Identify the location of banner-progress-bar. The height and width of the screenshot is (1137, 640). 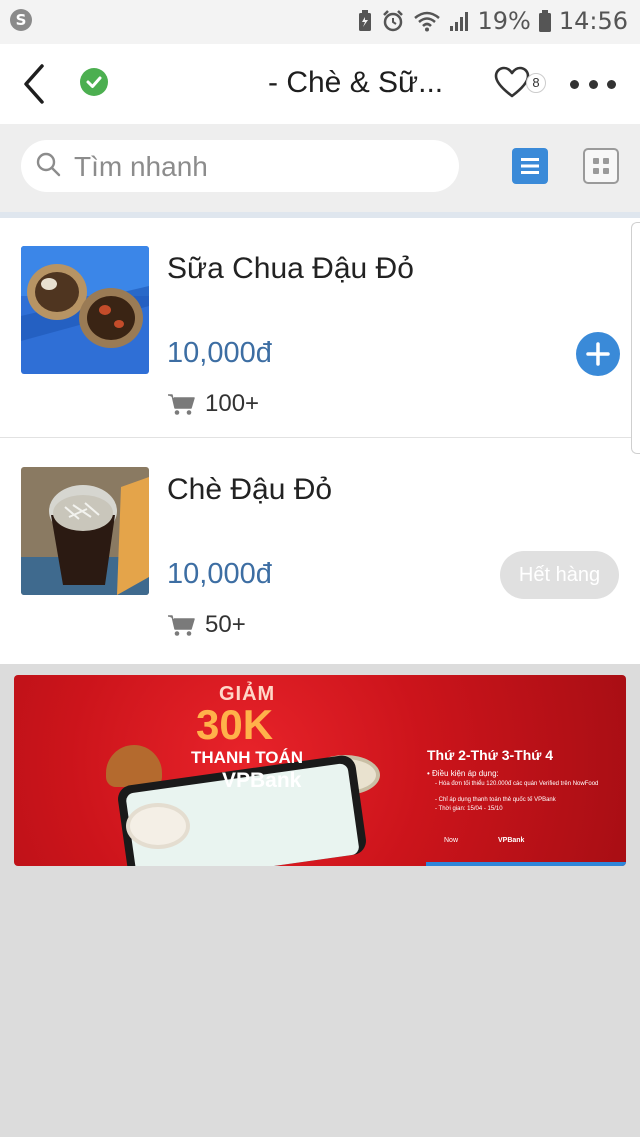
(526, 864).